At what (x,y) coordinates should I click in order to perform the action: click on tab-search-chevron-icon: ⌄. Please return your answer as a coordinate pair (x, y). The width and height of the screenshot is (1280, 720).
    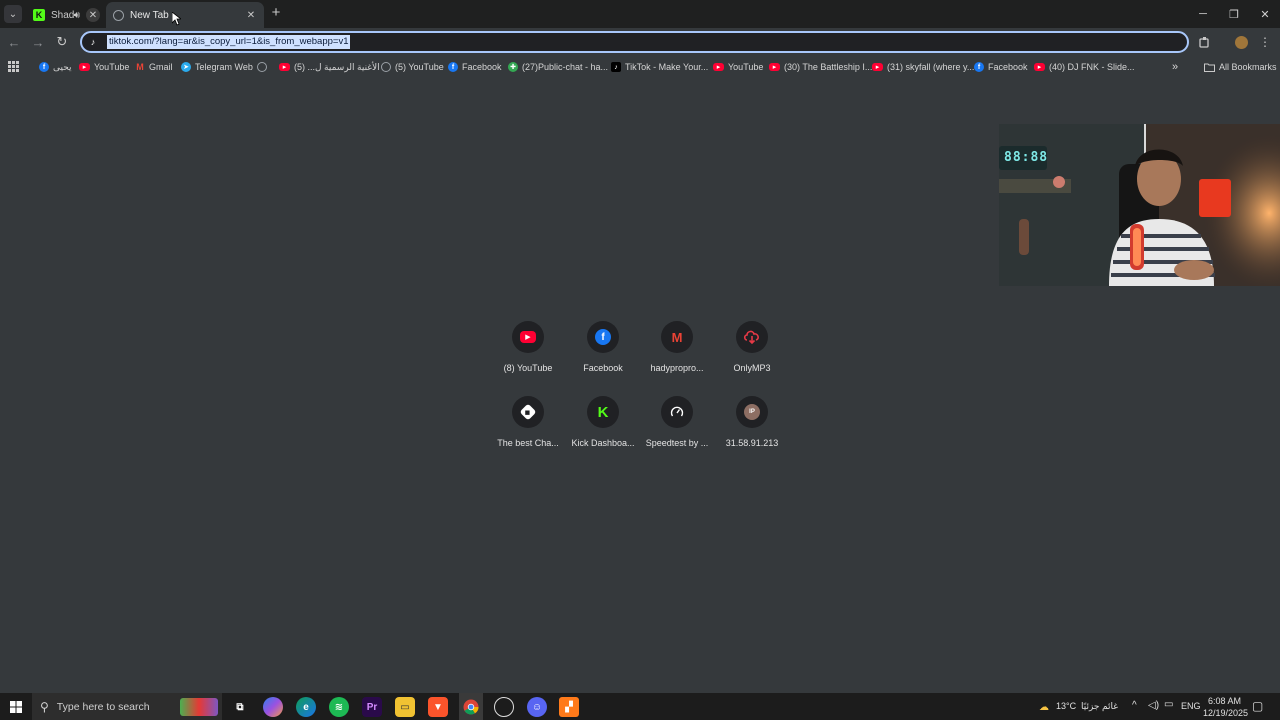
    Looking at the image, I should click on (13, 14).